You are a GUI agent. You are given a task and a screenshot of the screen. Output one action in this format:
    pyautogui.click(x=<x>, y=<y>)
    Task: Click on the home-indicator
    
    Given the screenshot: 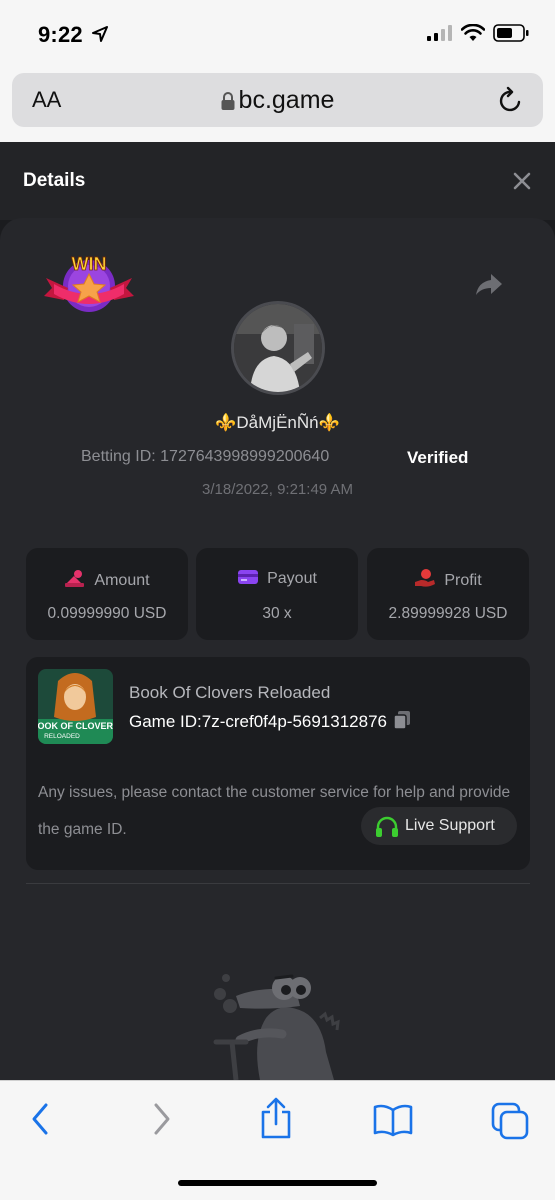 What is the action you would take?
    pyautogui.click(x=277, y=1183)
    